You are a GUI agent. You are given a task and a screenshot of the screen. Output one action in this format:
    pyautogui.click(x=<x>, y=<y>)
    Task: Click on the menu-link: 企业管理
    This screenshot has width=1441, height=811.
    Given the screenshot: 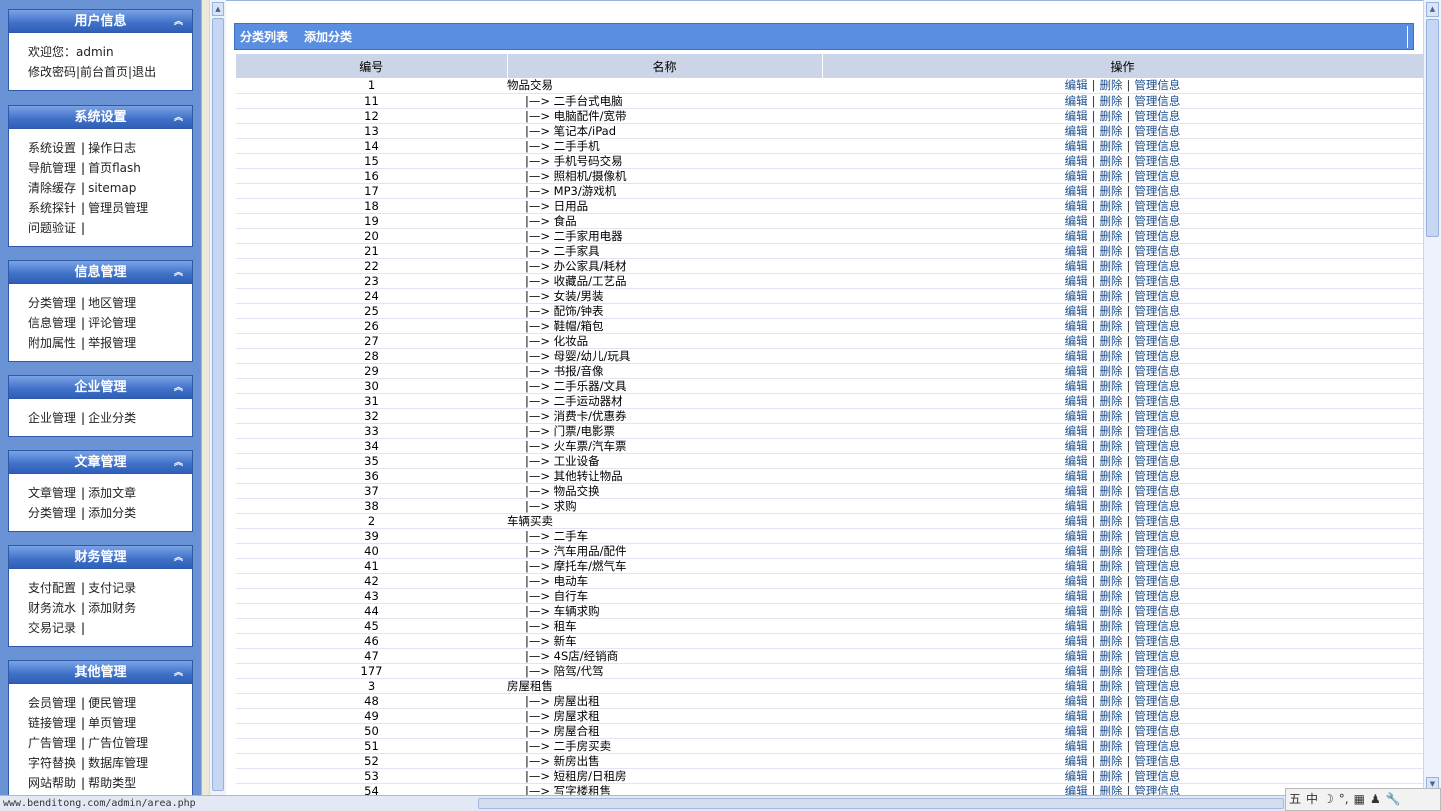 What is the action you would take?
    pyautogui.click(x=52, y=418)
    